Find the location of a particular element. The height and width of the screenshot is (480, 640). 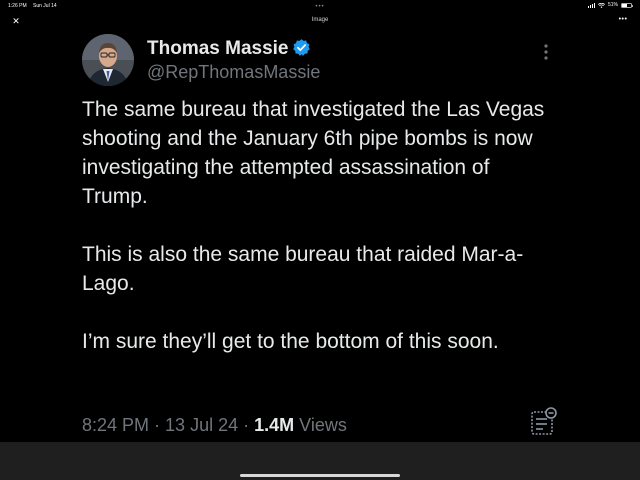

tweet-date: 13 Jul 24 is located at coordinates (201, 425).